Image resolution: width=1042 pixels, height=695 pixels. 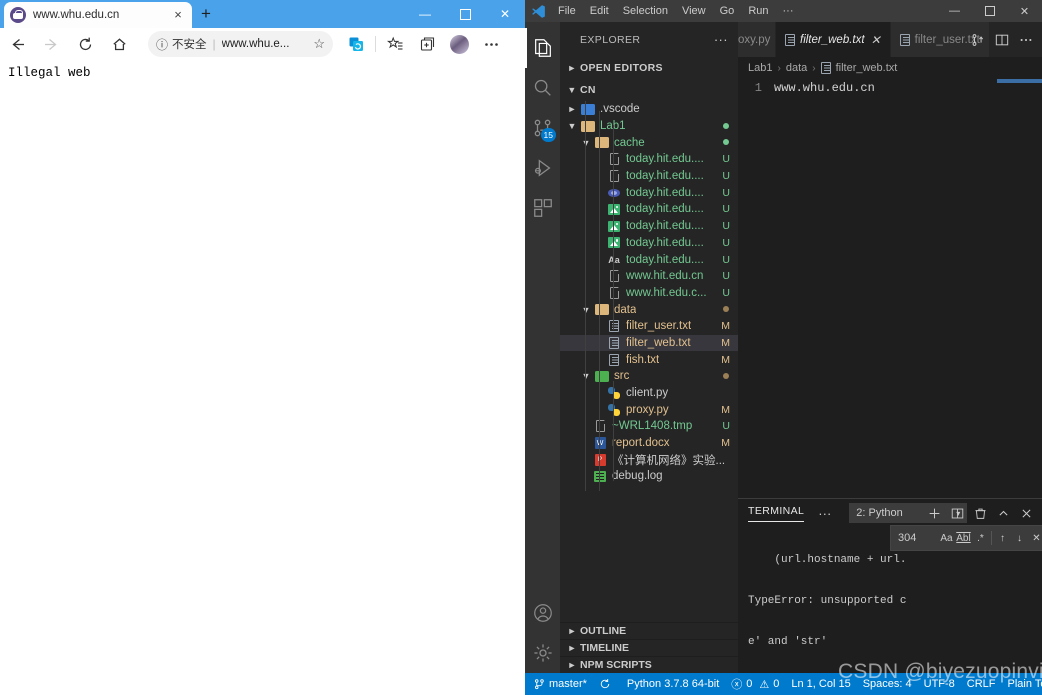 I want to click on tree-item: ▼ cache, so click(x=649, y=142).